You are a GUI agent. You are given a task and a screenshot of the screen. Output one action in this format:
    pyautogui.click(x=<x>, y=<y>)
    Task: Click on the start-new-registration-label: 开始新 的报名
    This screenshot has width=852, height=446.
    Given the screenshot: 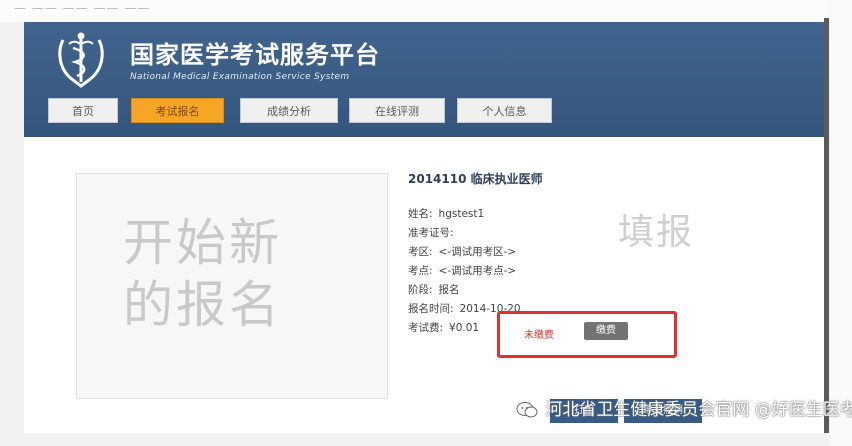 What is the action you would take?
    pyautogui.click(x=238, y=274)
    